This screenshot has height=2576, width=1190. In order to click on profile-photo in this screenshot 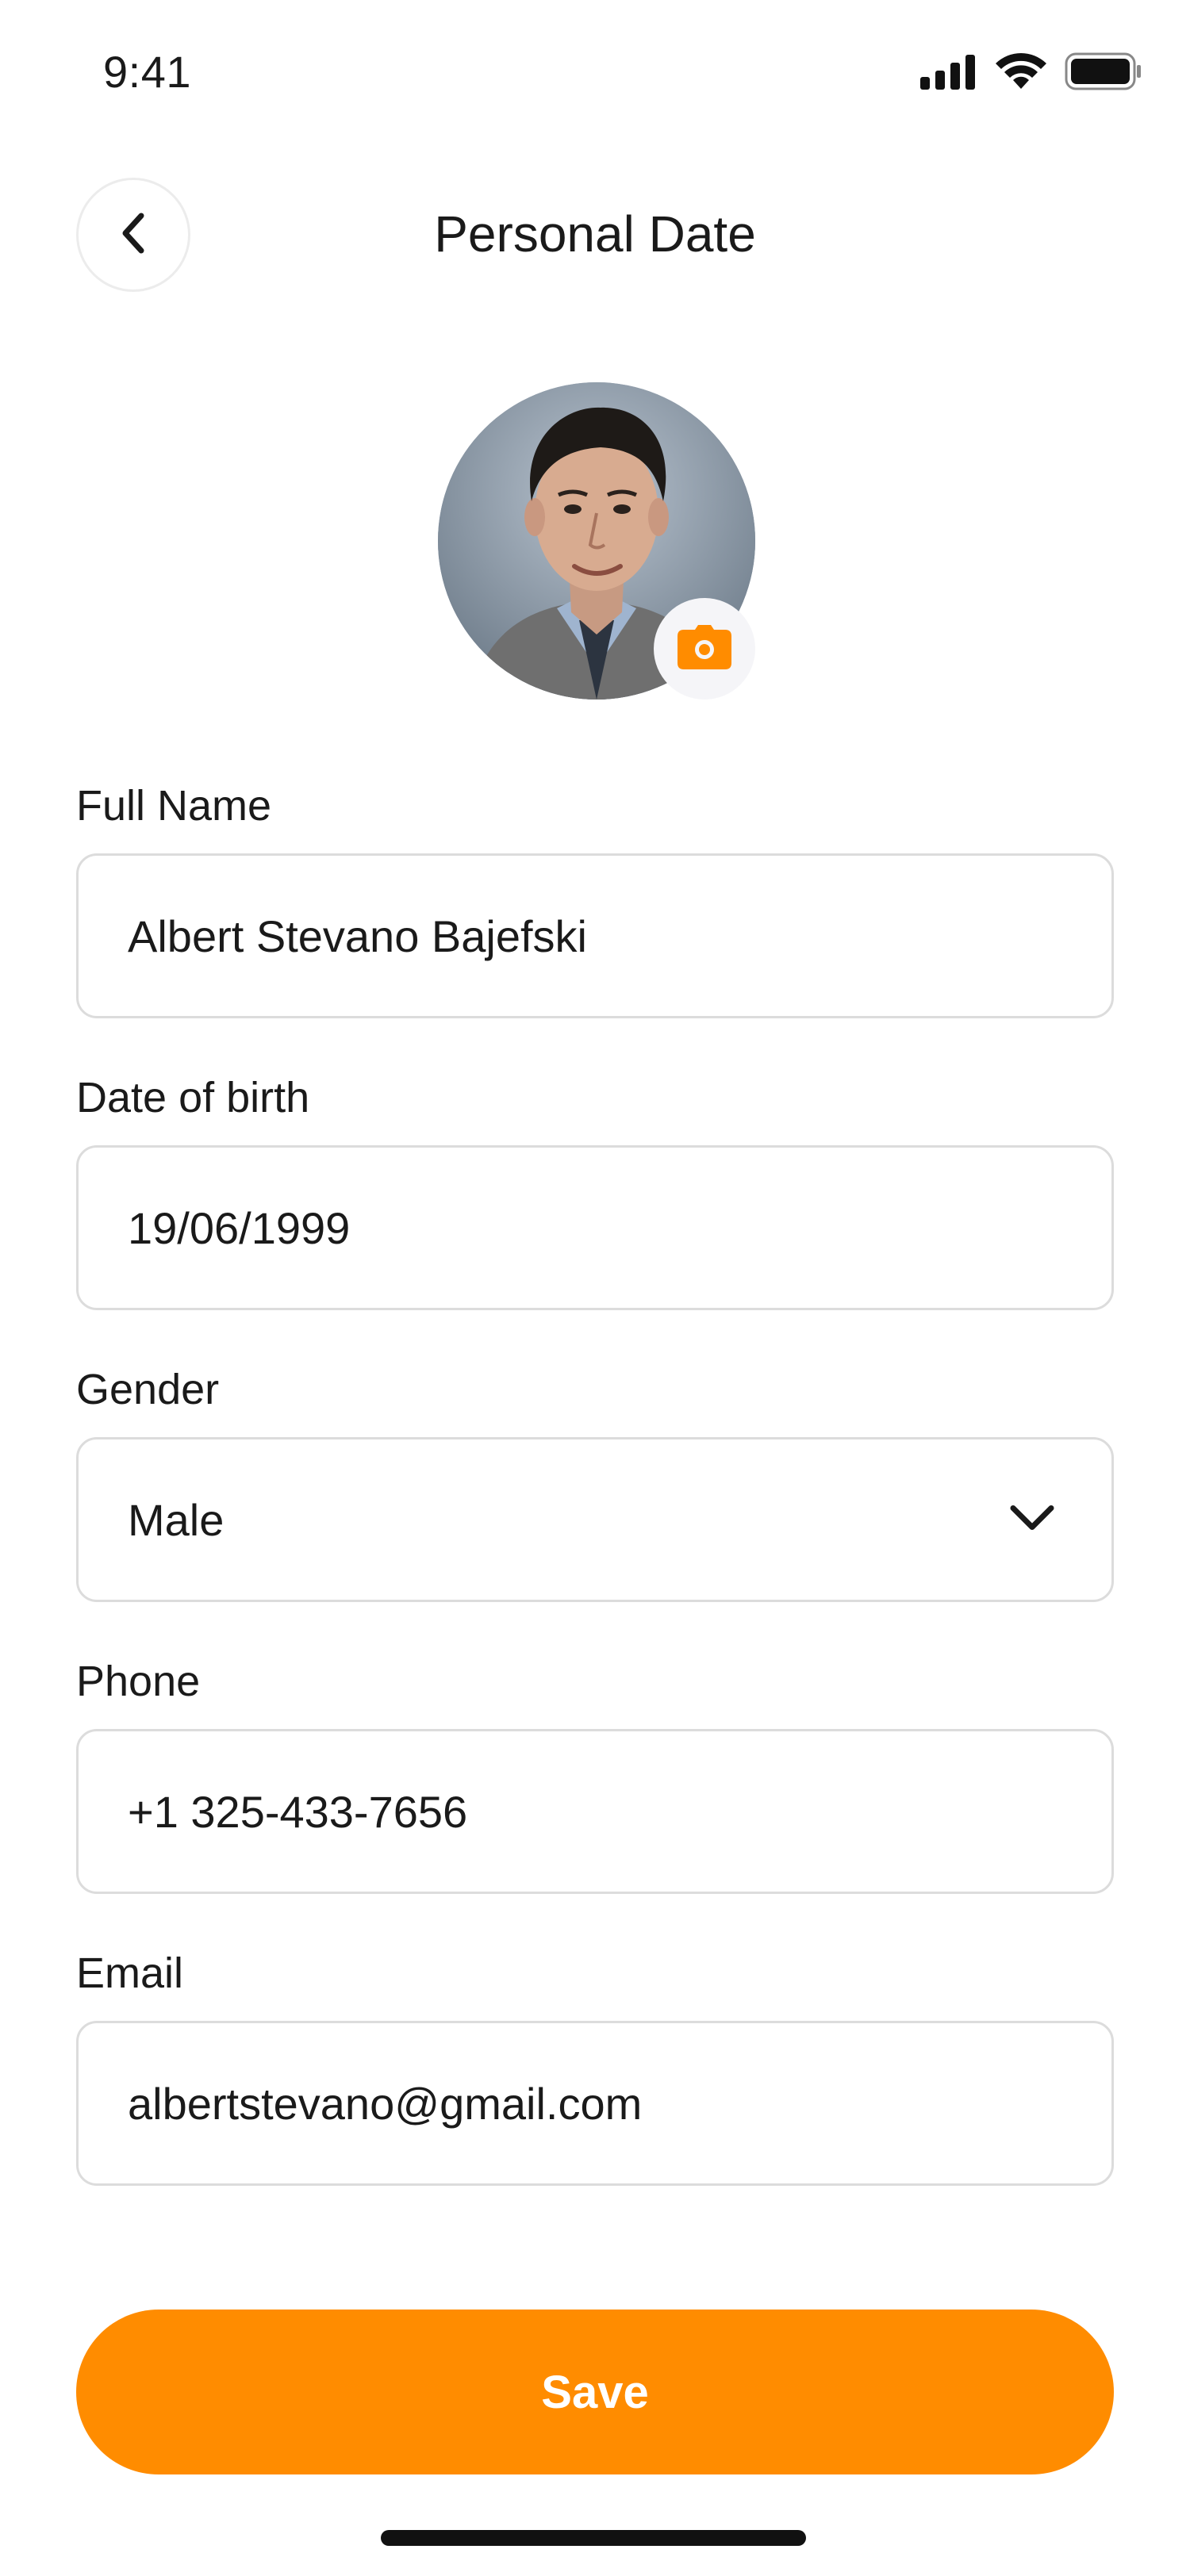, I will do `click(596, 541)`.